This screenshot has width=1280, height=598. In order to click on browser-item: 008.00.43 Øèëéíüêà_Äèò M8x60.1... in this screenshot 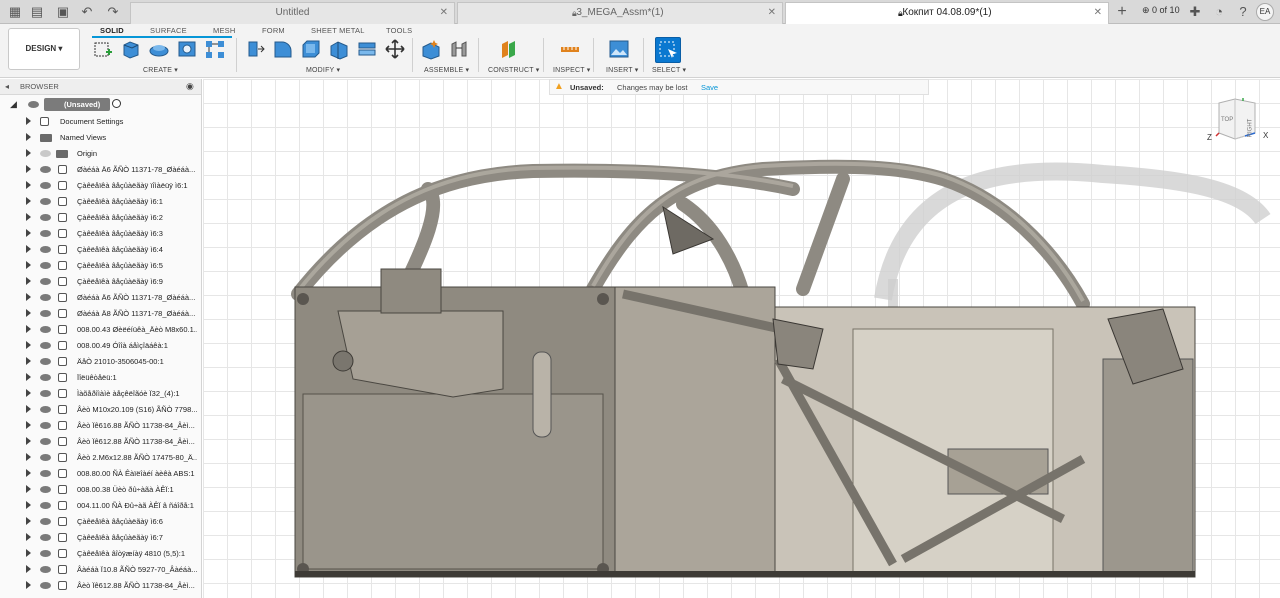, I will do `click(101, 330)`.